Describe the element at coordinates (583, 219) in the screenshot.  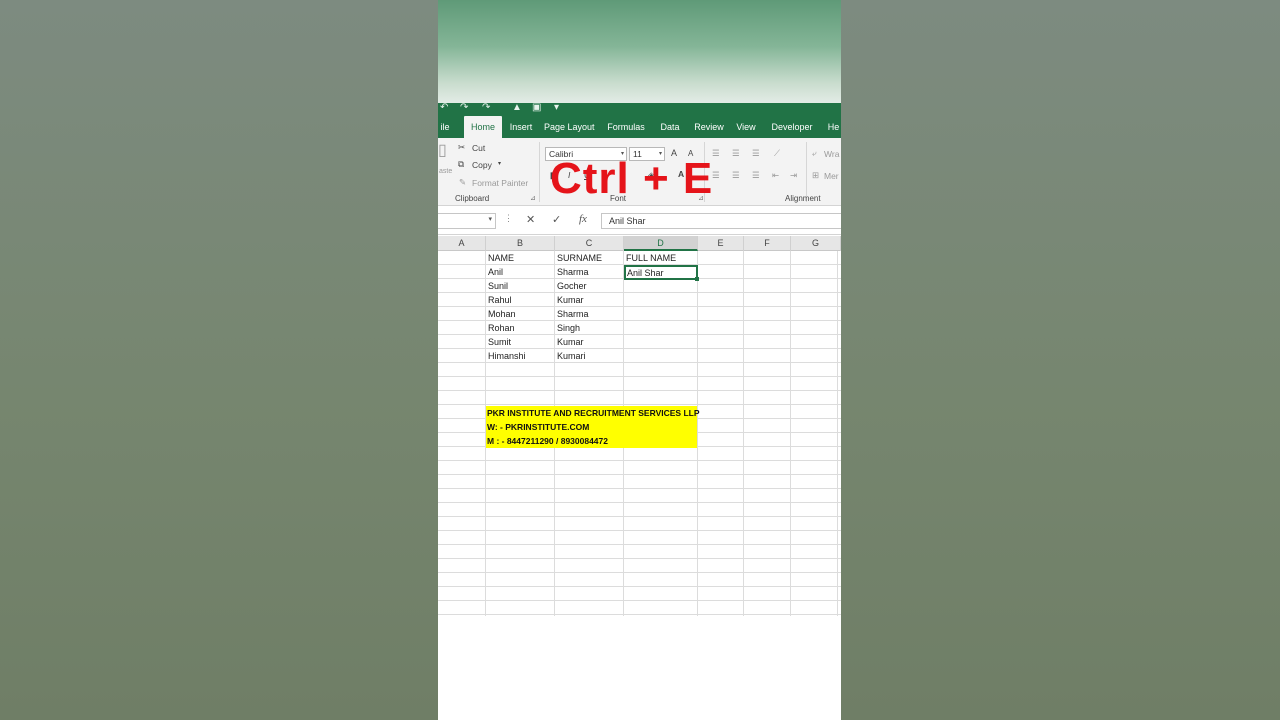
I see `insert-function-icon: fx` at that location.